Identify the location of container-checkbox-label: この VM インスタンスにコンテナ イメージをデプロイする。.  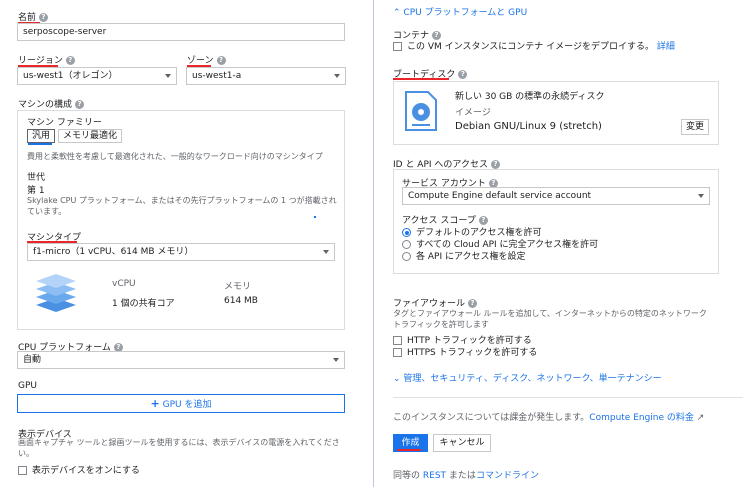
(530, 47).